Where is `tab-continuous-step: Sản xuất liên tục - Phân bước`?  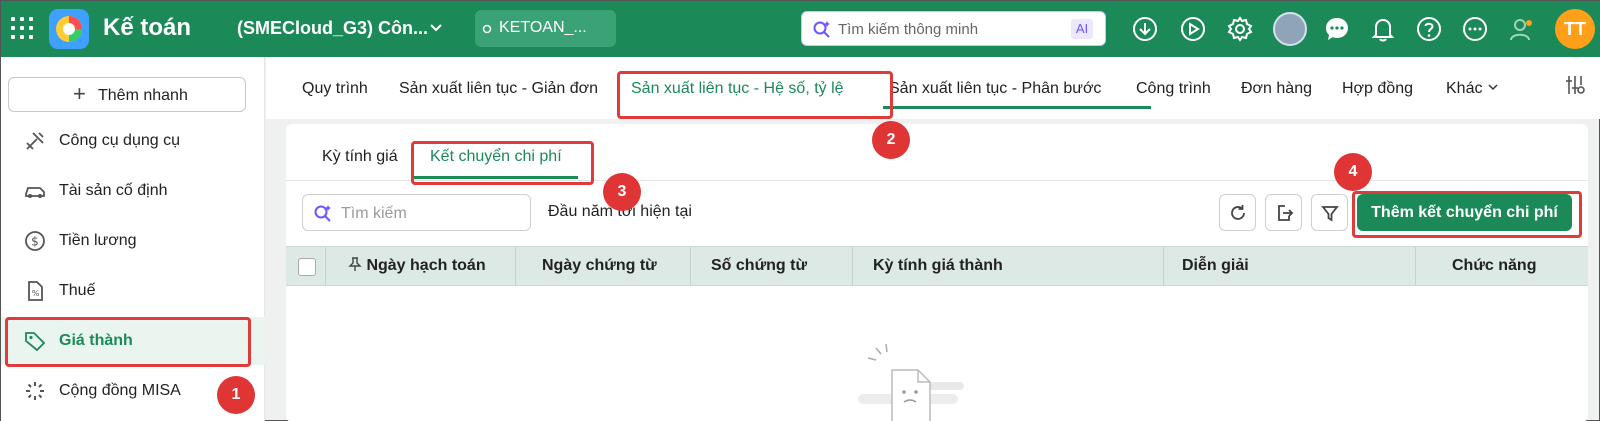
tab-continuous-step: Sản xuất liên tục - Phân bước is located at coordinates (995, 89).